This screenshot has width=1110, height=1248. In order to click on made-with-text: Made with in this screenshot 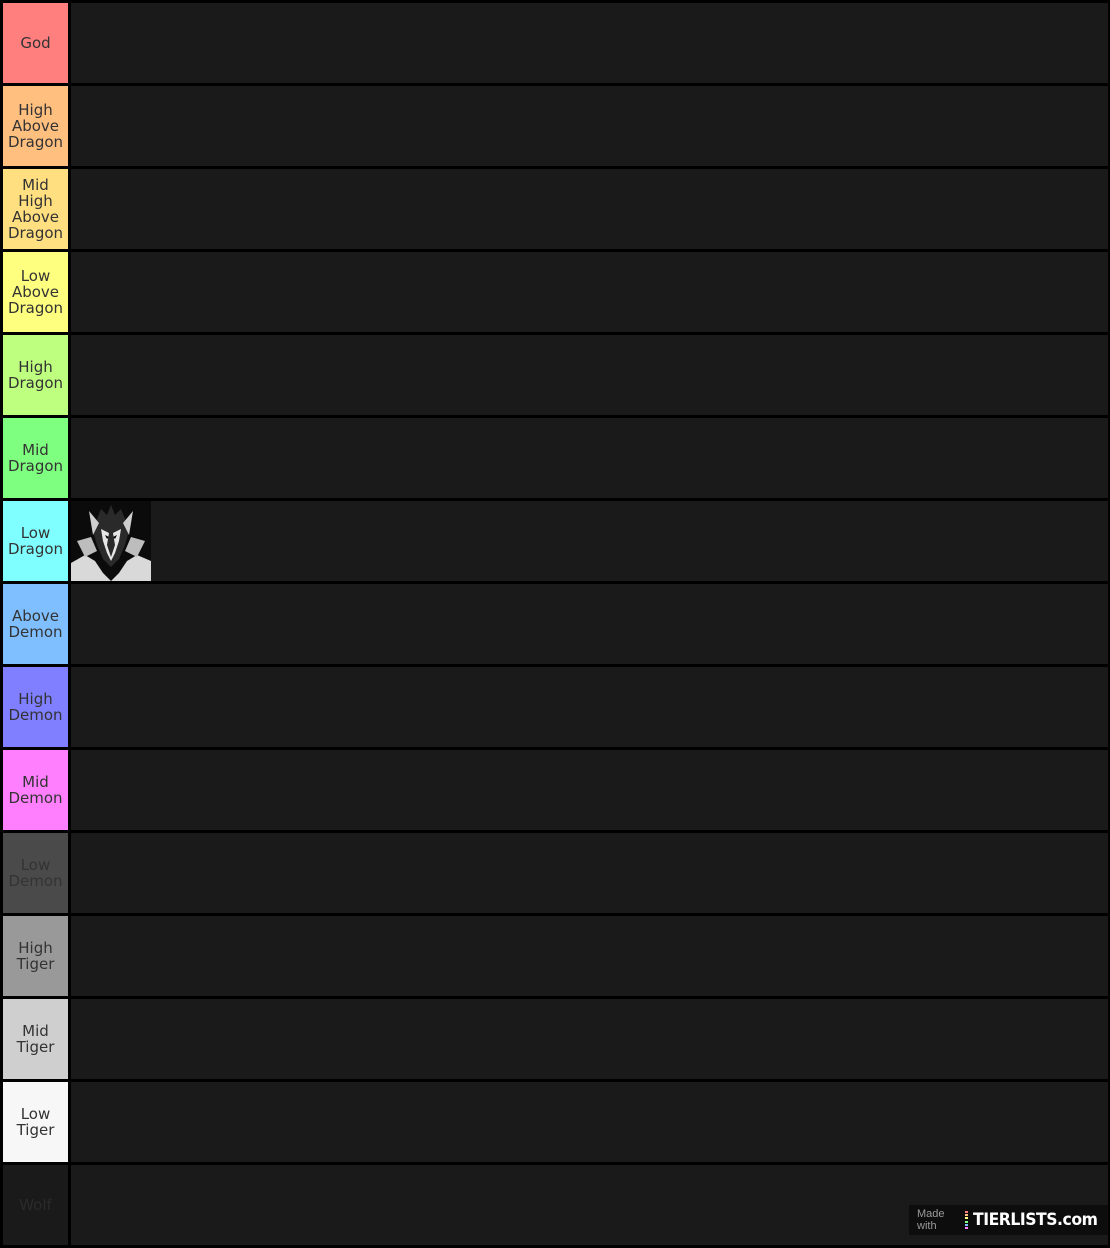, I will do `click(931, 1220)`.